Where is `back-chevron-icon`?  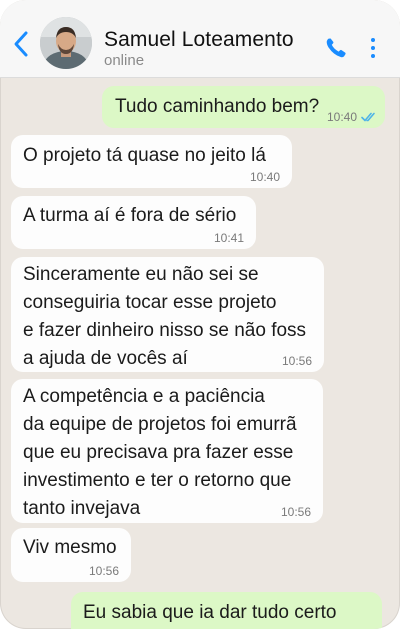
back-chevron-icon is located at coordinates (21, 44).